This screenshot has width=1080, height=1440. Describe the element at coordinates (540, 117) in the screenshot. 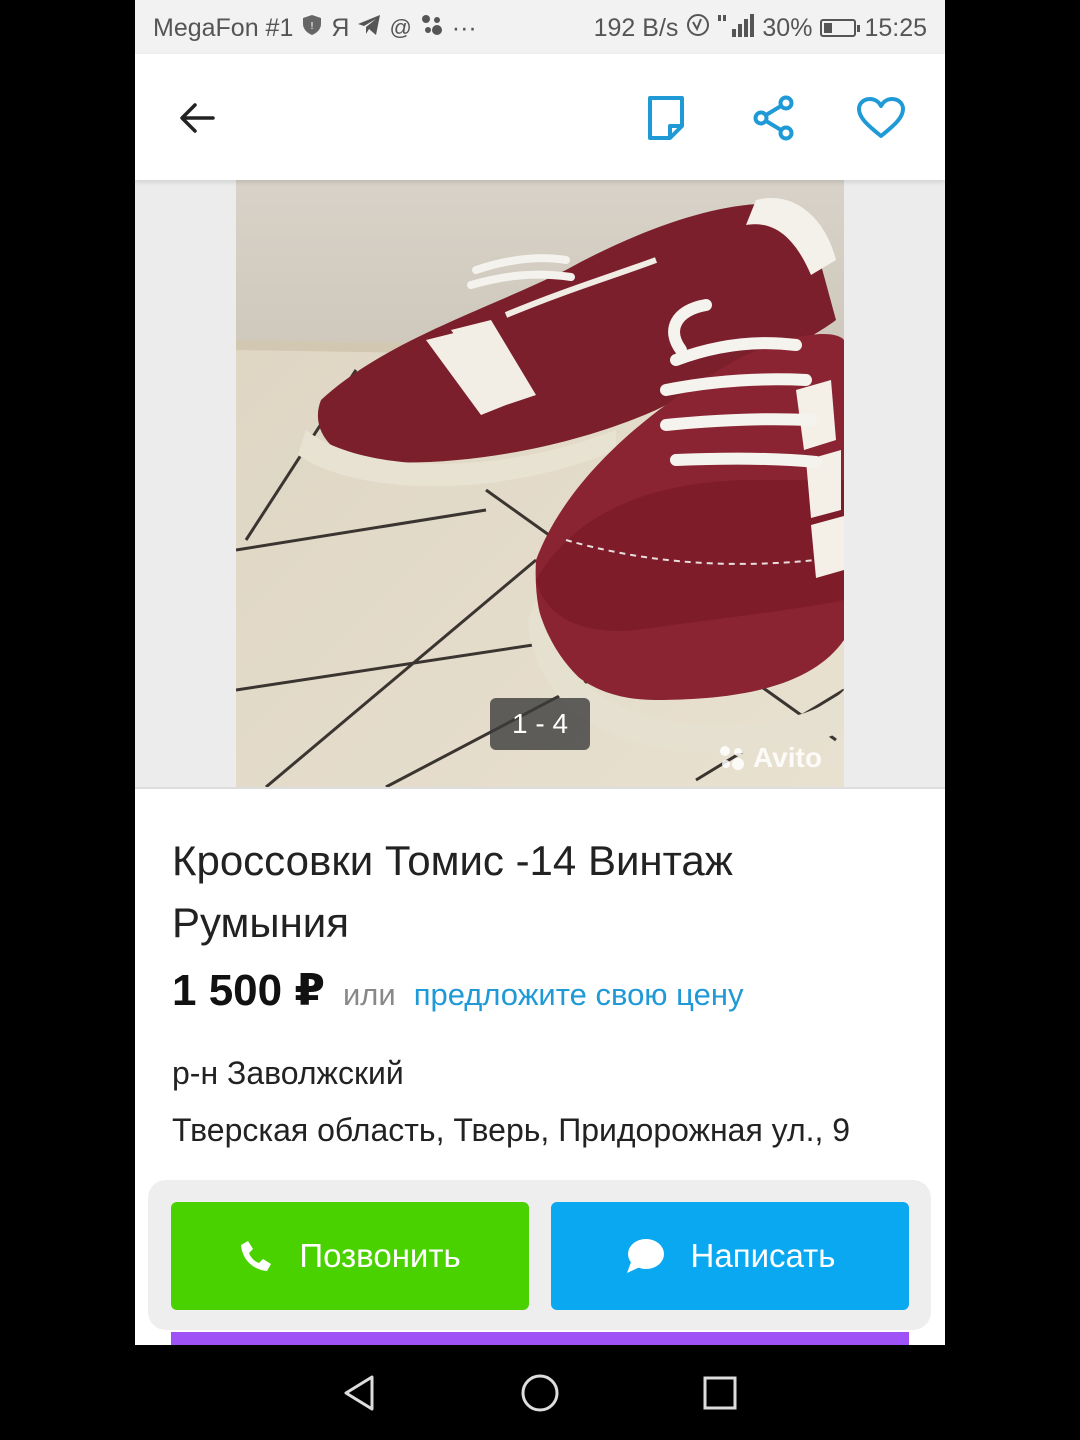

I see `app-toolbar` at that location.